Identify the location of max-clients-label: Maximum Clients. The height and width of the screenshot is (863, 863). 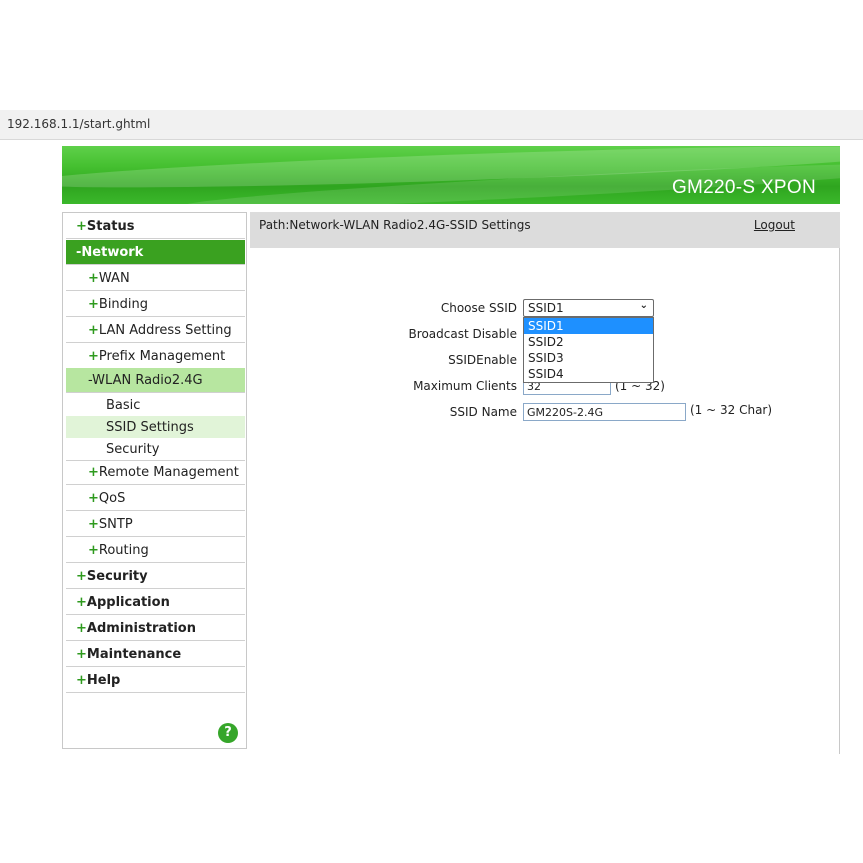
(465, 386).